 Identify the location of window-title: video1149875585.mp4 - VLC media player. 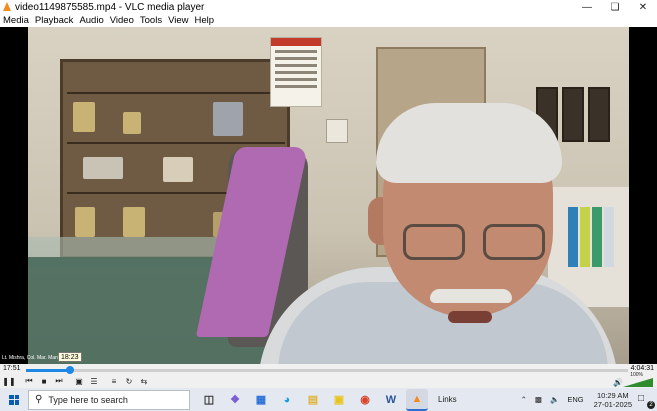
(110, 7).